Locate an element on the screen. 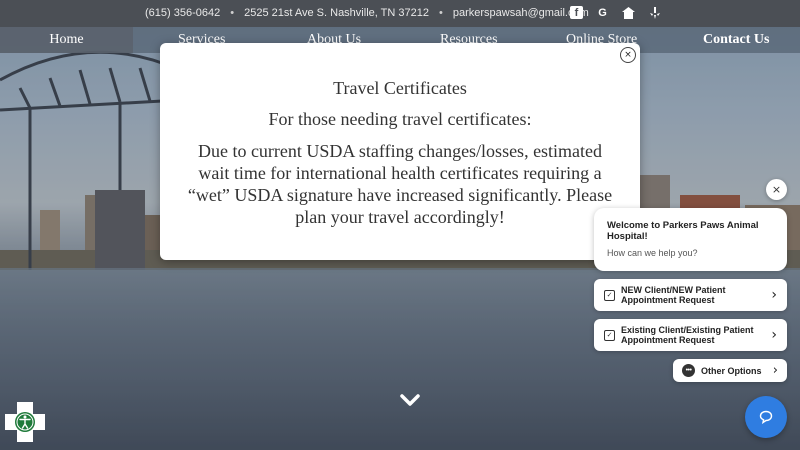  chat-other-options: ••• Other Options › is located at coordinates (730, 370).